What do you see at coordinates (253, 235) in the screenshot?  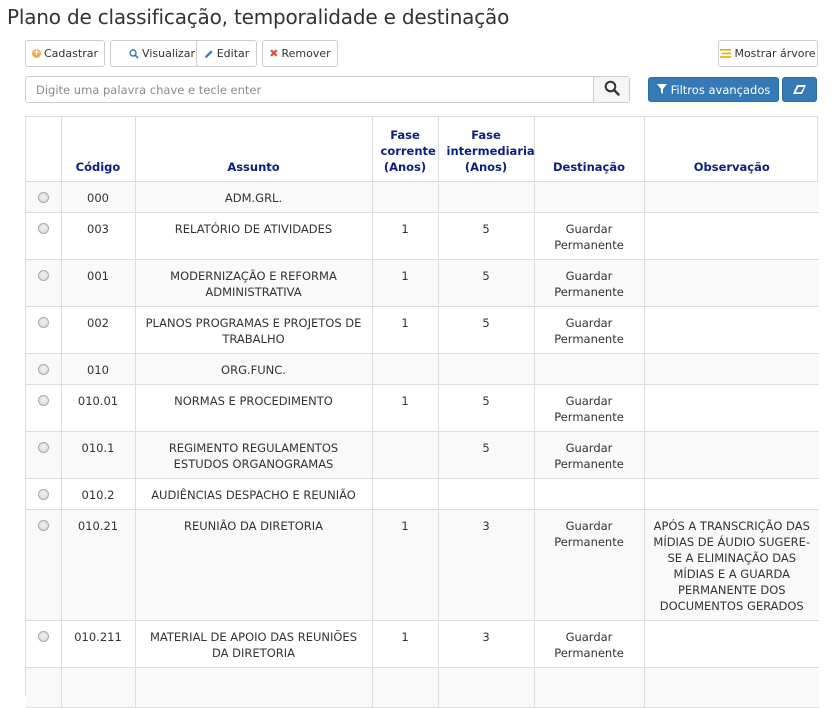 I see `assunto-cell: RELATÓRIO DE ATIVIDADES` at bounding box center [253, 235].